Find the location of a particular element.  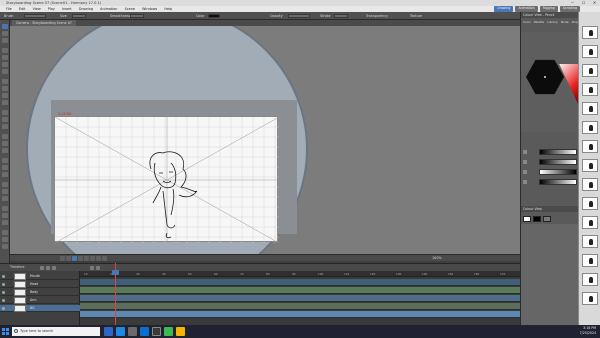

timeline-tracks is located at coordinates (300, 301).